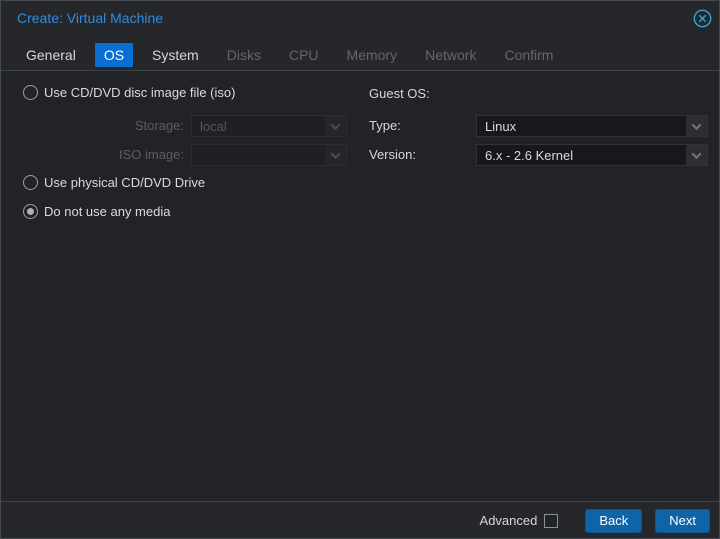 This screenshot has height=539, width=720. Describe the element at coordinates (451, 54) in the screenshot. I see `tab-network: Network` at that location.